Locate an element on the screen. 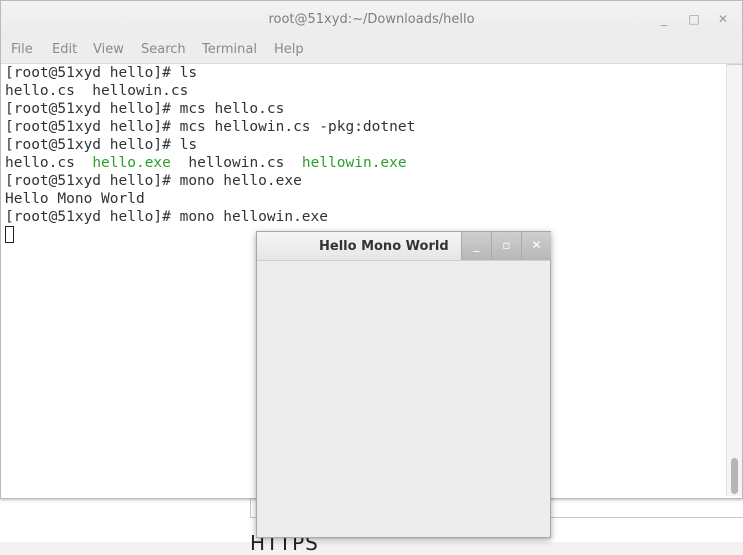 The width and height of the screenshot is (743, 555). terminal-line: [root@51xyd hello]# mono hellowin.exe is located at coordinates (167, 217).